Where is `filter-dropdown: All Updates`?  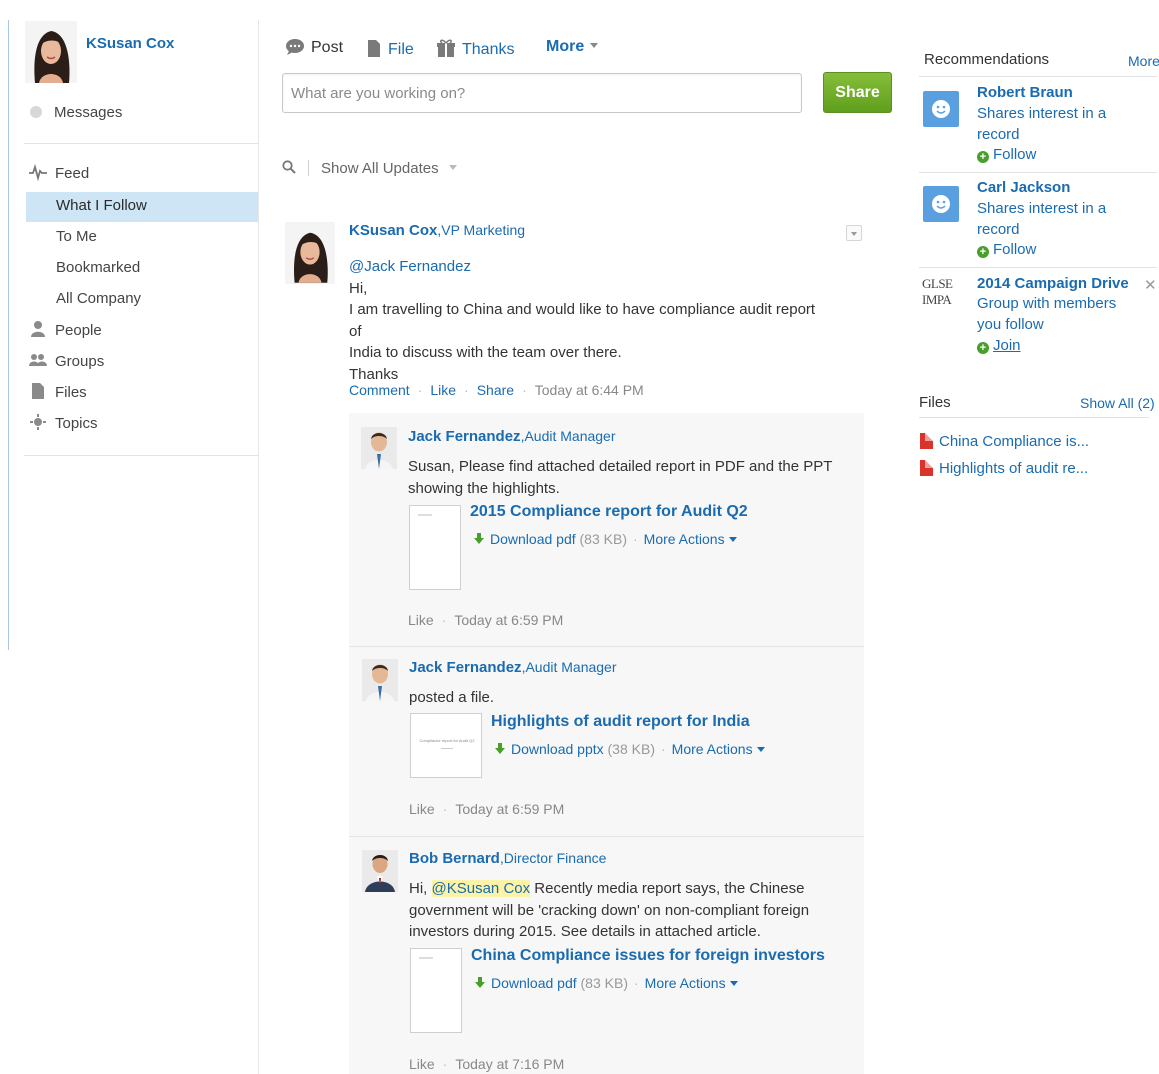
filter-dropdown: All Updates is located at coordinates (409, 168).